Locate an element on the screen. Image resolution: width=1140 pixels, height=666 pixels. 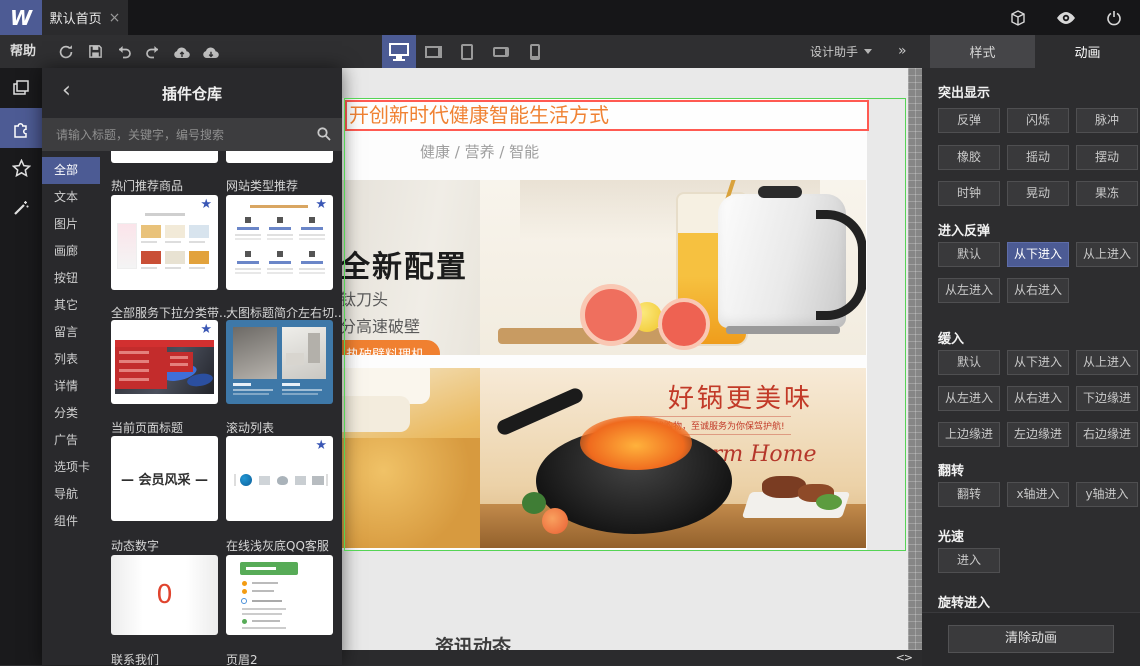
highlight-jelly-button: 果冻 is located at coordinates (1107, 193).